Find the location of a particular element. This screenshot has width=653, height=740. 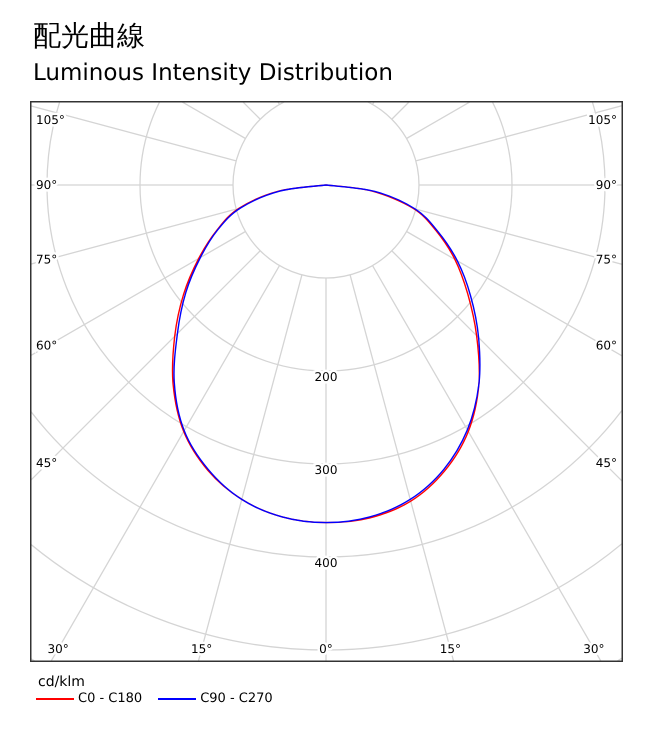

chart-heading: 配光曲線 is located at coordinates (89, 36).